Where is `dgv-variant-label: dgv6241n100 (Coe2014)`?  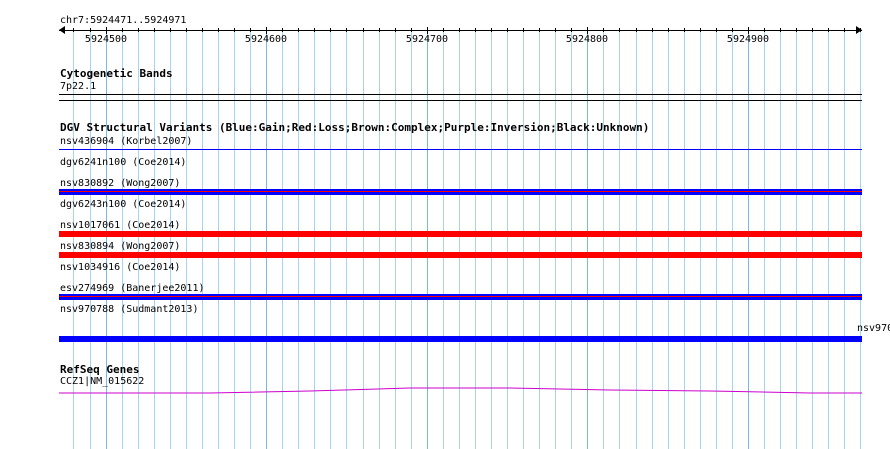
dgv-variant-label: dgv6241n100 (Coe2014) is located at coordinates (123, 163).